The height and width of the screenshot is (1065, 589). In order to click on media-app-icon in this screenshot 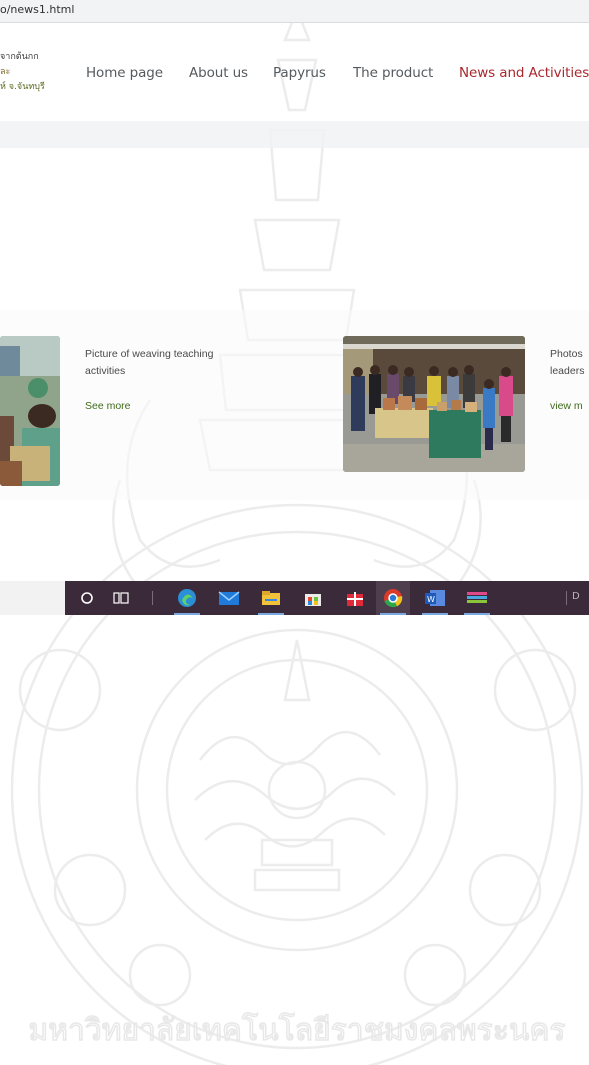, I will do `click(477, 598)`.